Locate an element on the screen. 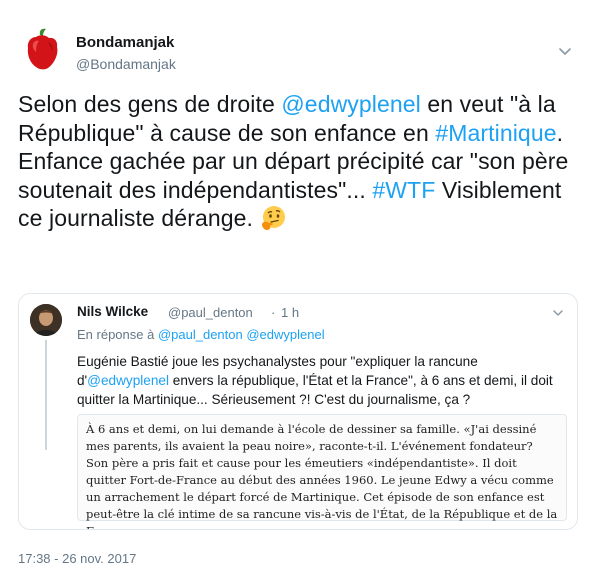 The image size is (590, 575). author-handle: @Bondamanjak is located at coordinates (126, 64).